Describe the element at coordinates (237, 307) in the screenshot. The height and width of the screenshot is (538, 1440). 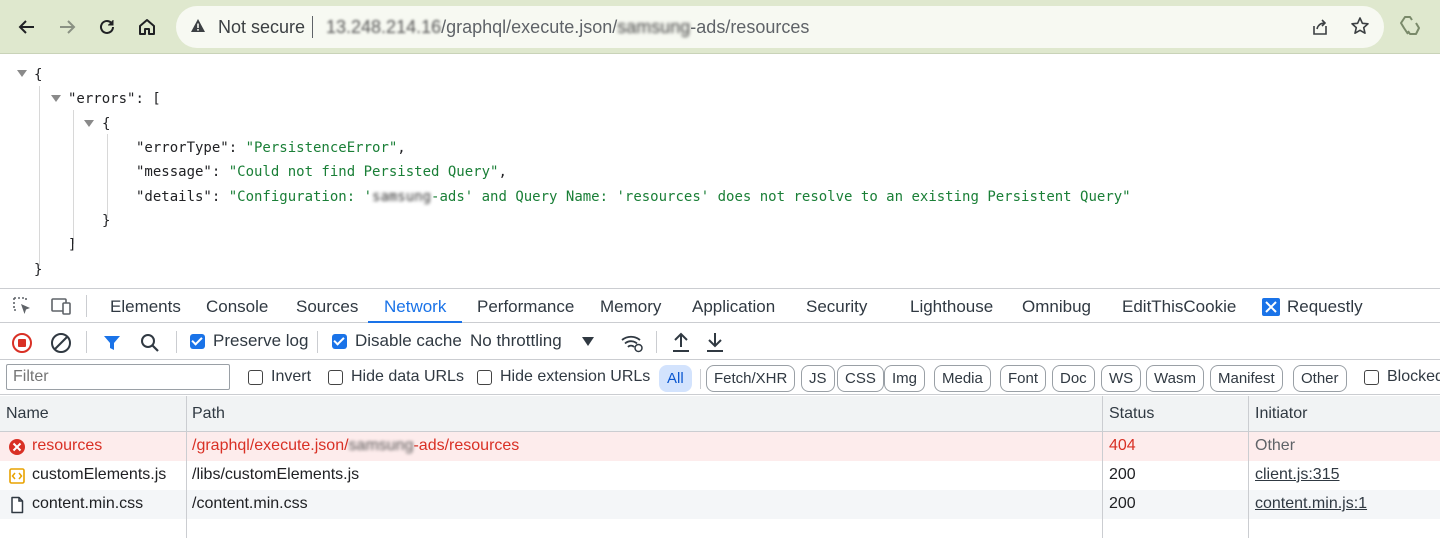
I see `tab-console: Console` at that location.